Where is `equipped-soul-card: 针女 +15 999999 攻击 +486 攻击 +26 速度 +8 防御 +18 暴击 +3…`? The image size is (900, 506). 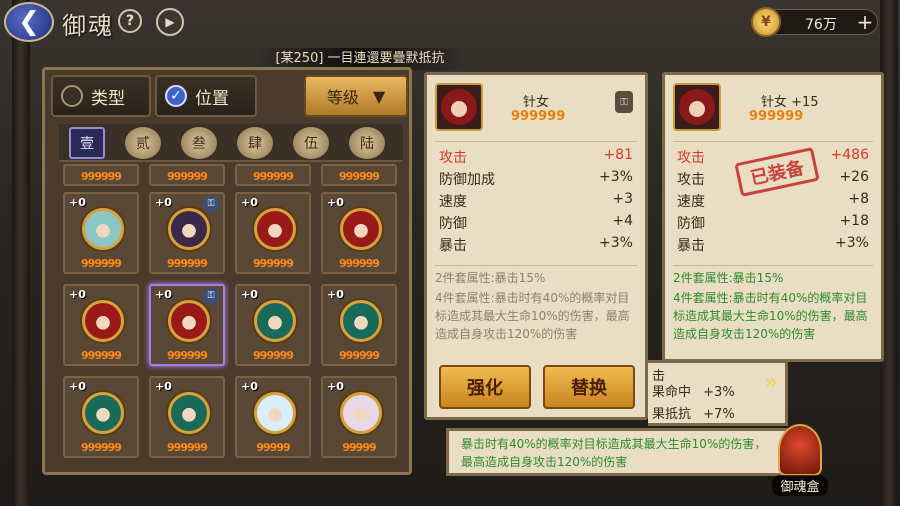
equipped-soul-card: 针女 +15 999999 攻击 +486 攻击 +26 速度 +8 防御 +18 暴击 +3… is located at coordinates (773, 217).